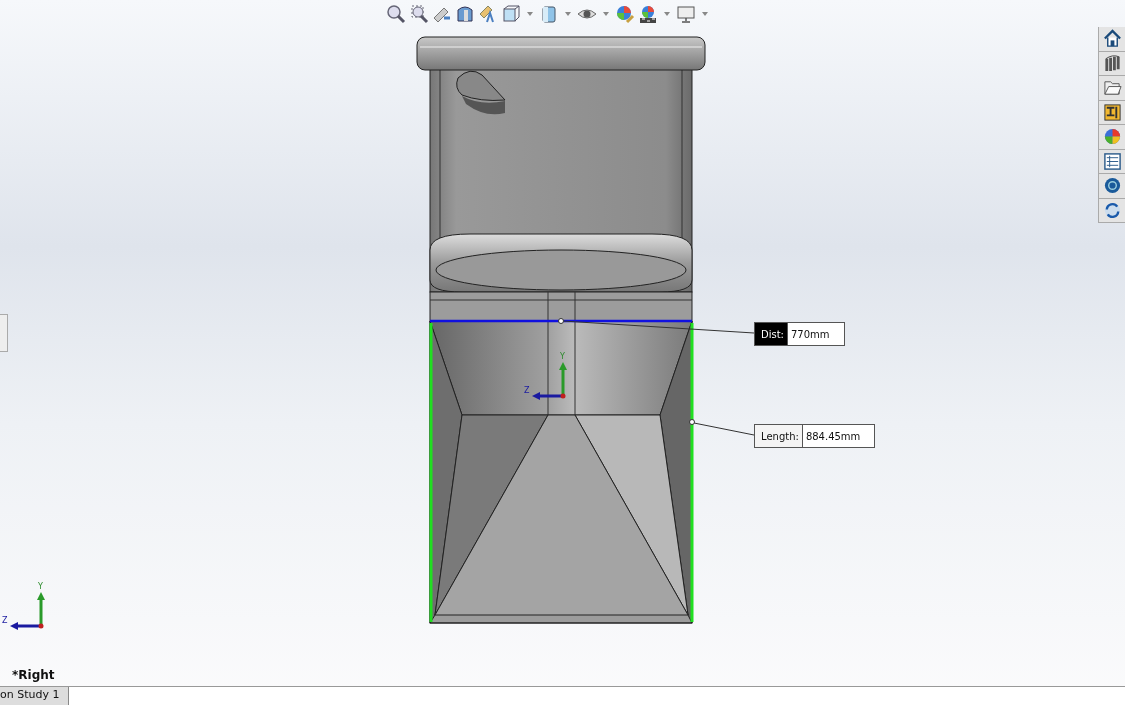 This screenshot has height=705, width=1125. What do you see at coordinates (771, 334) in the screenshot?
I see `callout-label: Dist:` at bounding box center [771, 334].